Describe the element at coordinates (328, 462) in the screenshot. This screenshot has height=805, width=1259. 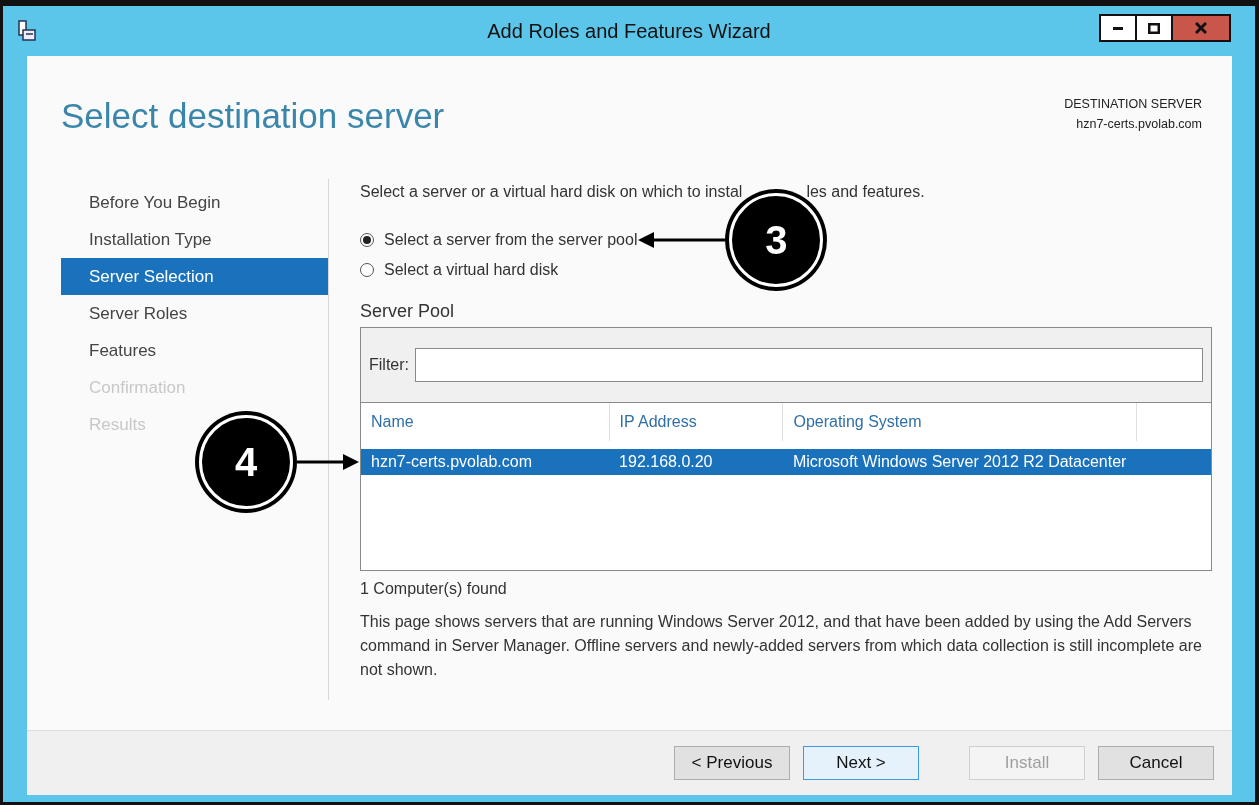
I see `arrow` at that location.